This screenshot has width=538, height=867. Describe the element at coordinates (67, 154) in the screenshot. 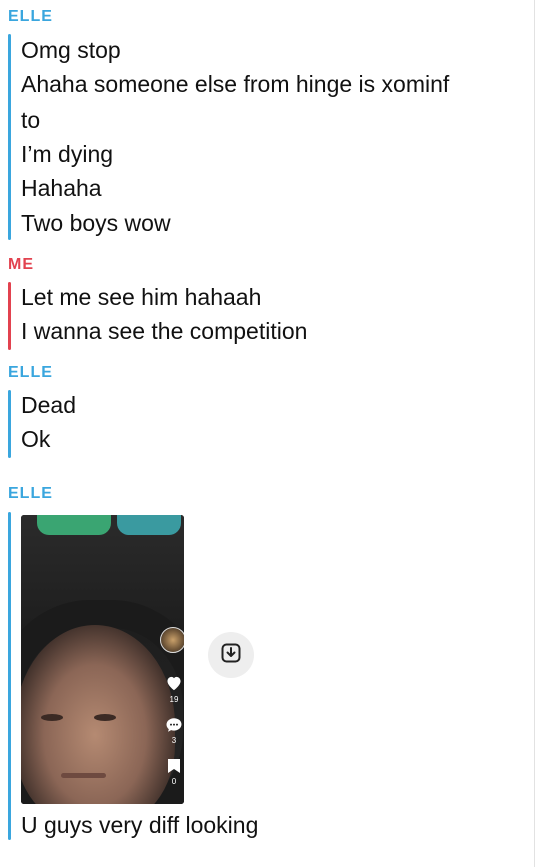

I see `message-text: I’m dying` at that location.